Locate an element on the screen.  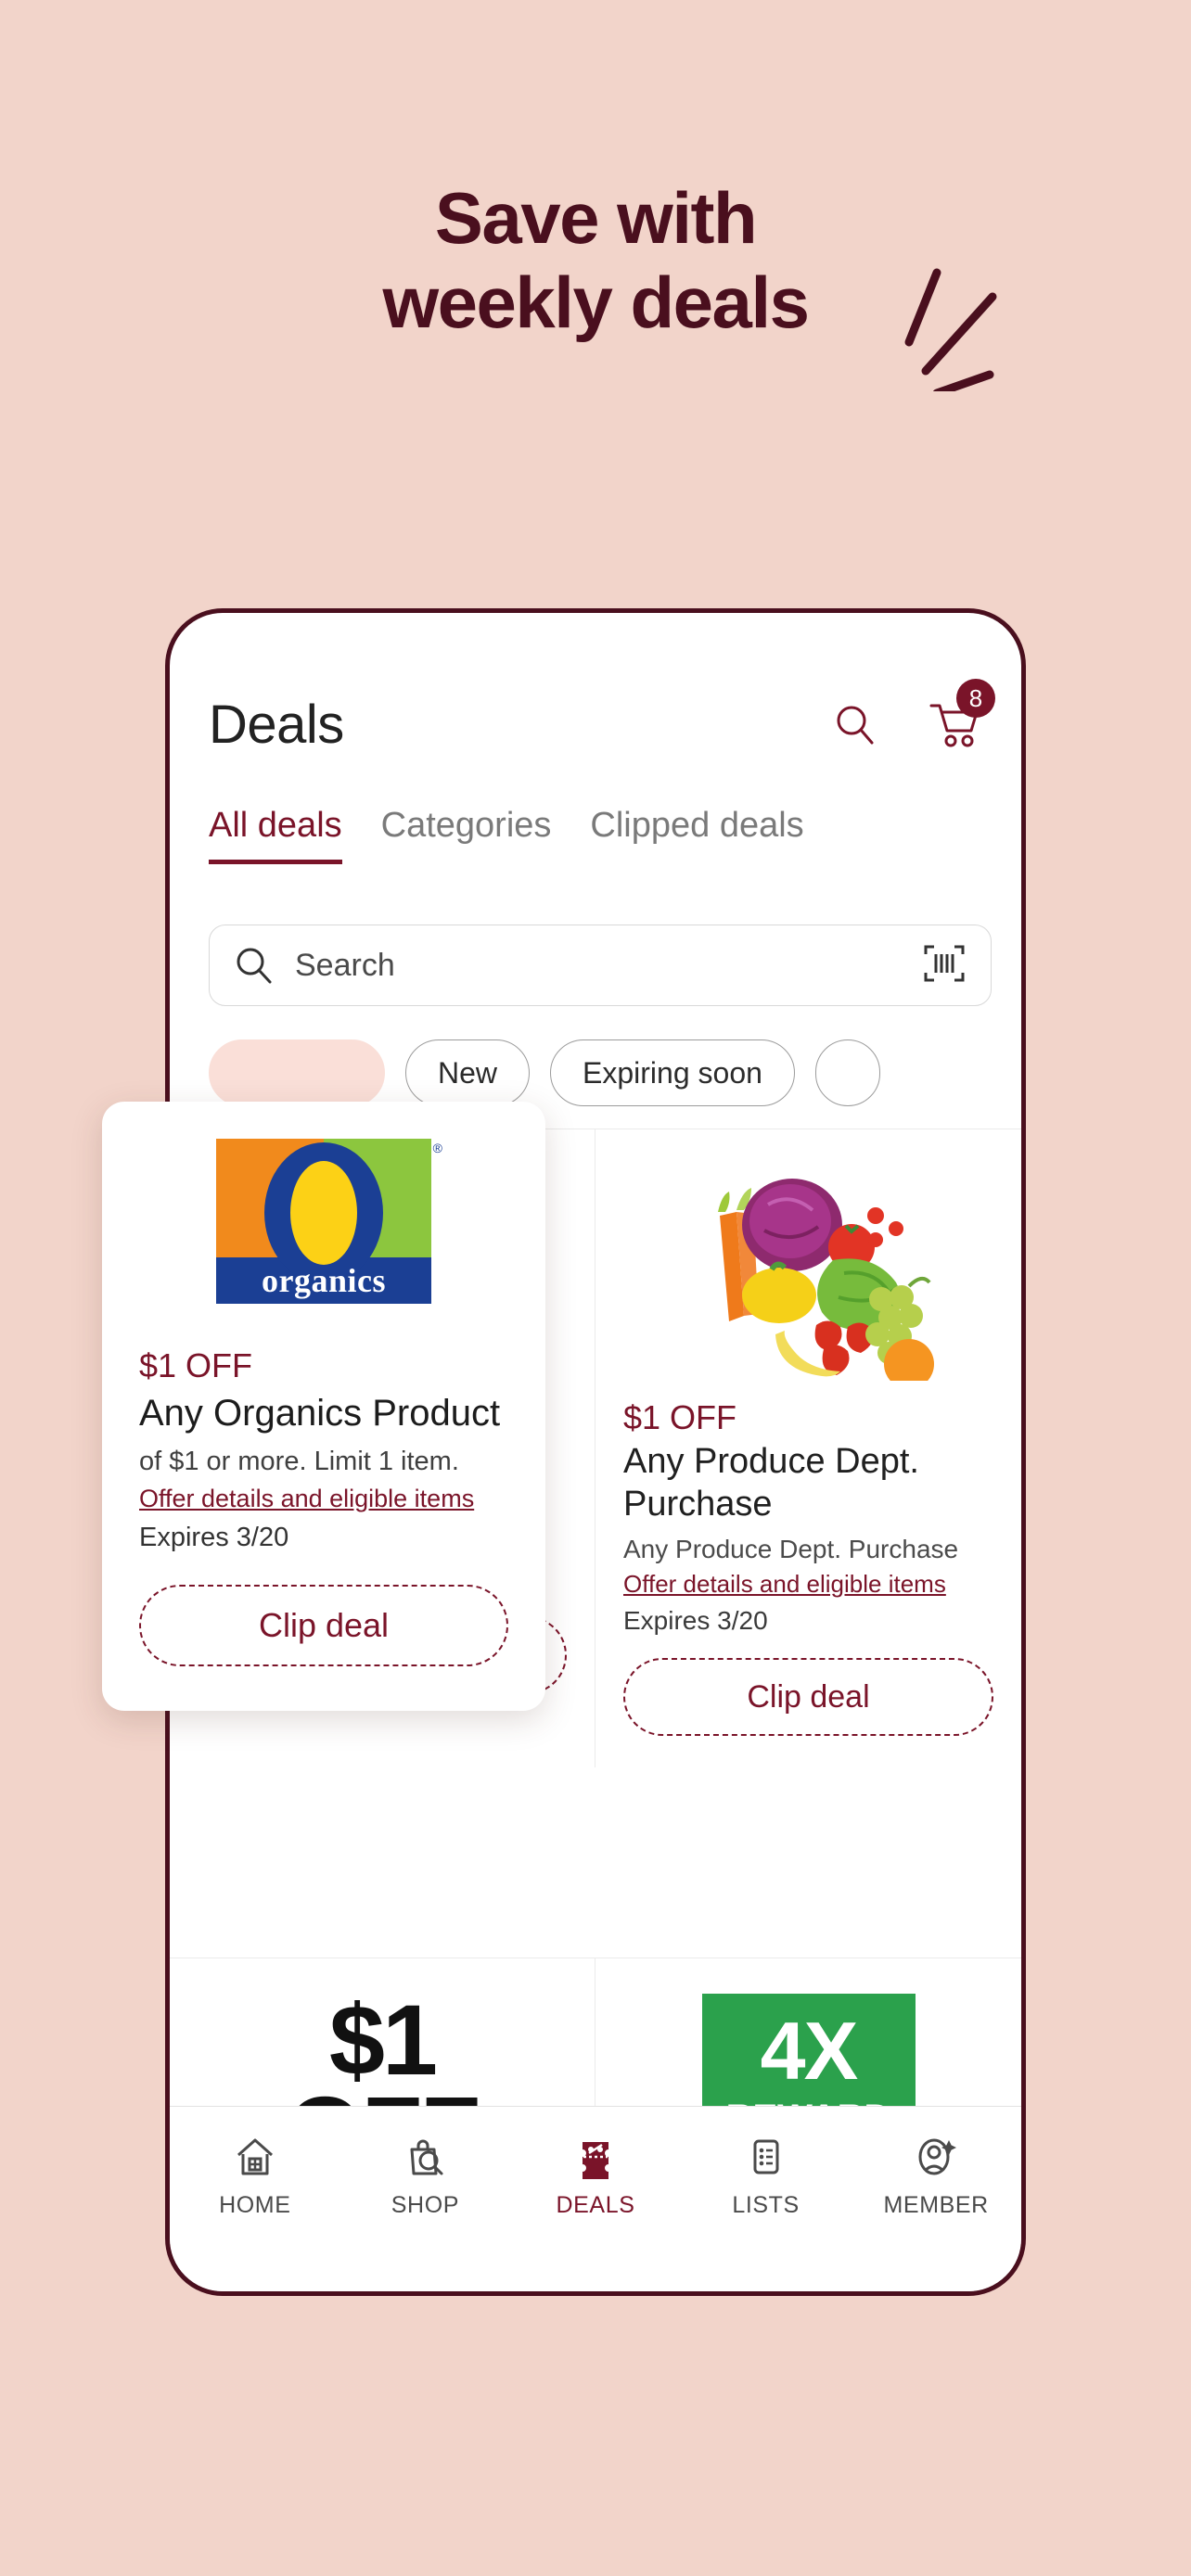
produce-assortment-icon is located at coordinates (825, 1280).